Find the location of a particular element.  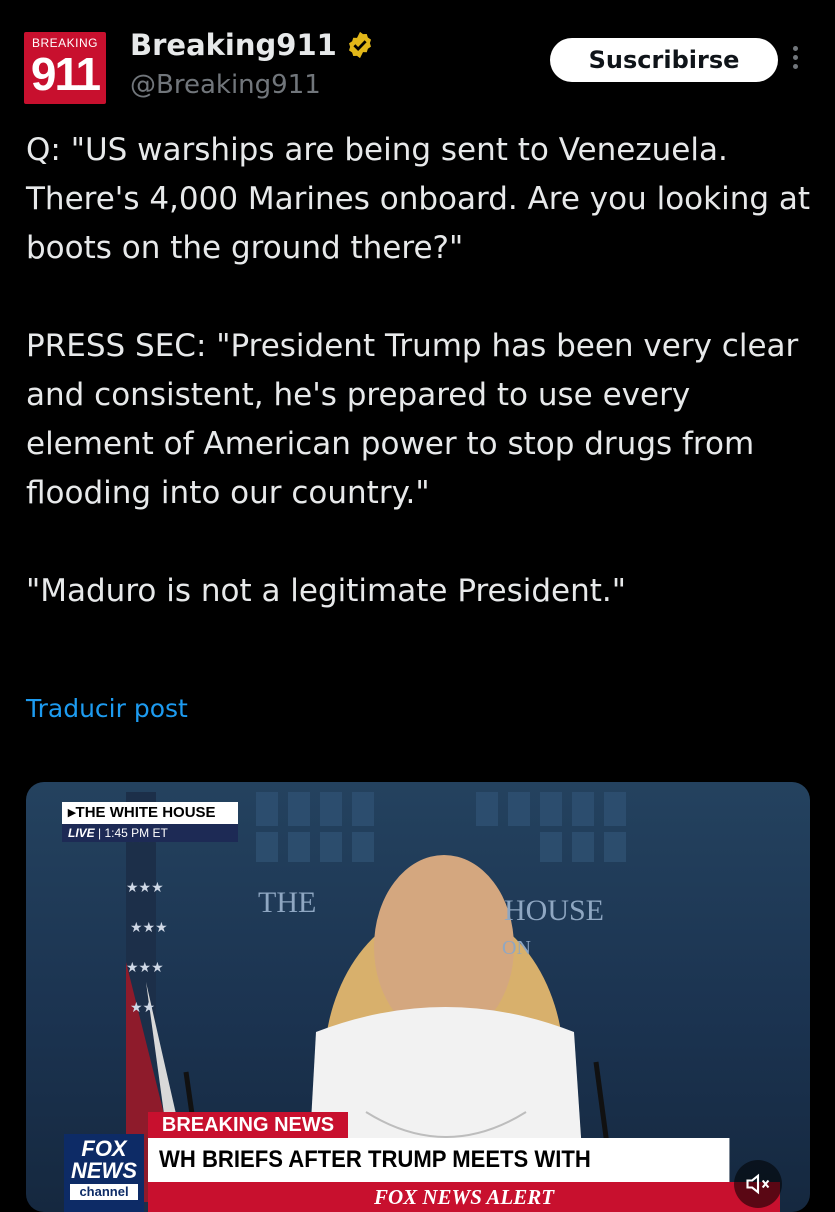

live-time-row: LIVE | 1:45 PM ET is located at coordinates (150, 833).